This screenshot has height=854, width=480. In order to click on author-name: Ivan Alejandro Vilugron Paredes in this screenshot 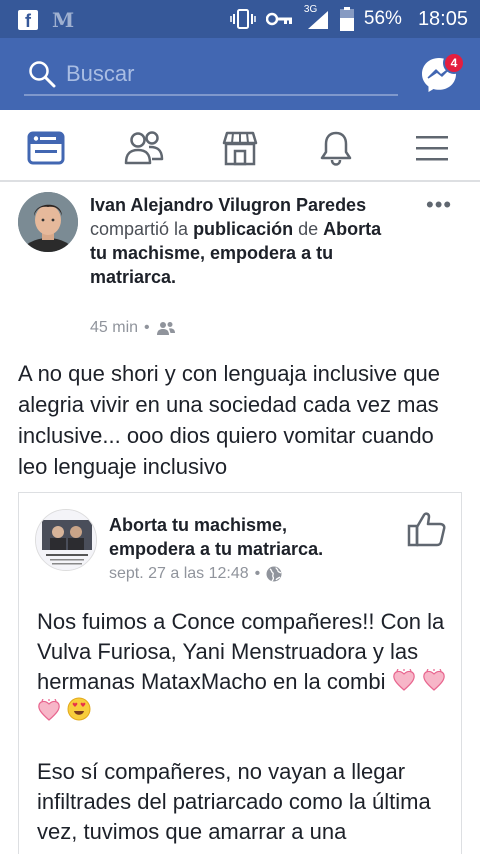, I will do `click(228, 205)`.